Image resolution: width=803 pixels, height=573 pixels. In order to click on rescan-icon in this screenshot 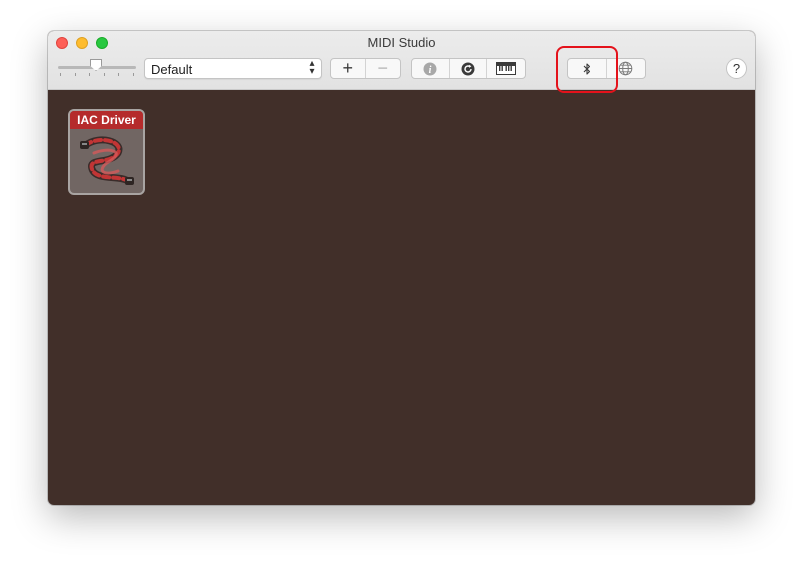, I will do `click(468, 68)`.